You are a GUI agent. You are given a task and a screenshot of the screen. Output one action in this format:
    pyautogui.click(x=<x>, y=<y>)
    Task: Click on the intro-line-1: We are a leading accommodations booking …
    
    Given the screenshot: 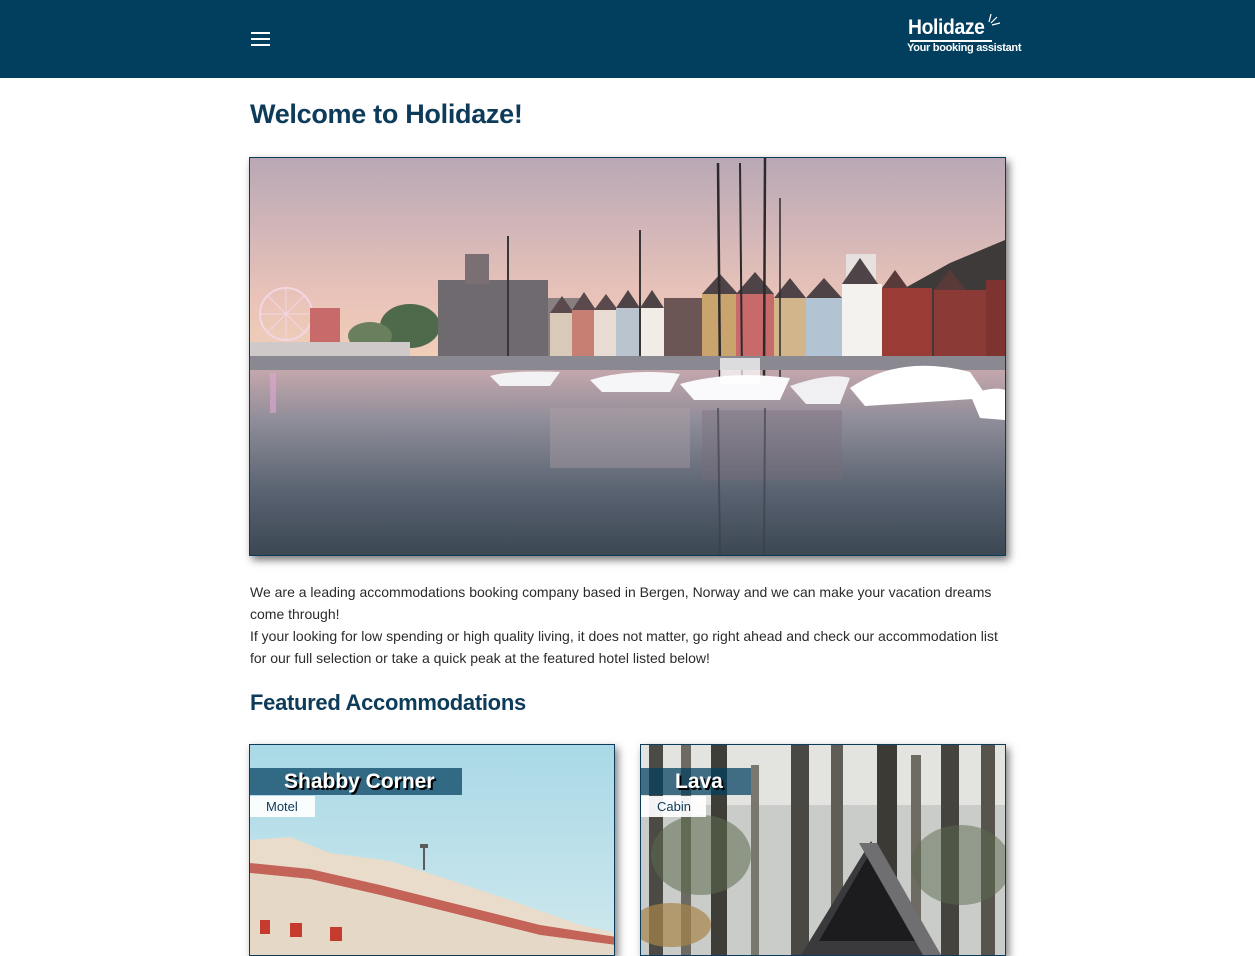 What is the action you would take?
    pyautogui.click(x=621, y=603)
    